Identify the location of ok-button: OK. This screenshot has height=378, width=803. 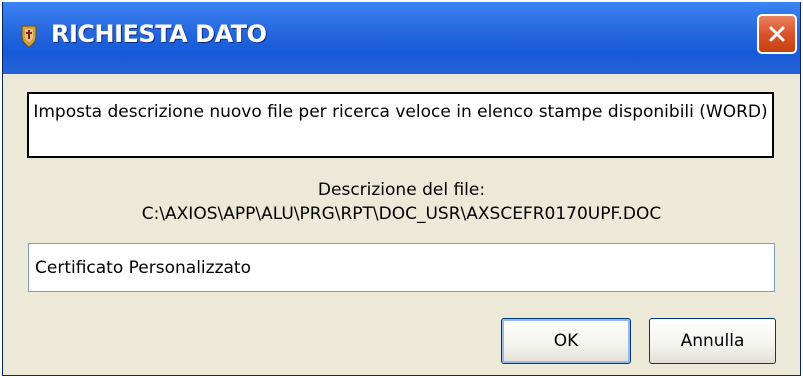
(566, 341).